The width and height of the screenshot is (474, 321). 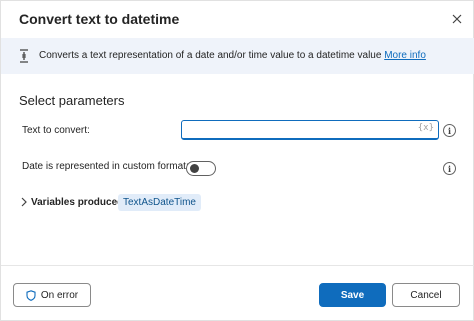 I want to click on on-error-button: On error, so click(x=52, y=295).